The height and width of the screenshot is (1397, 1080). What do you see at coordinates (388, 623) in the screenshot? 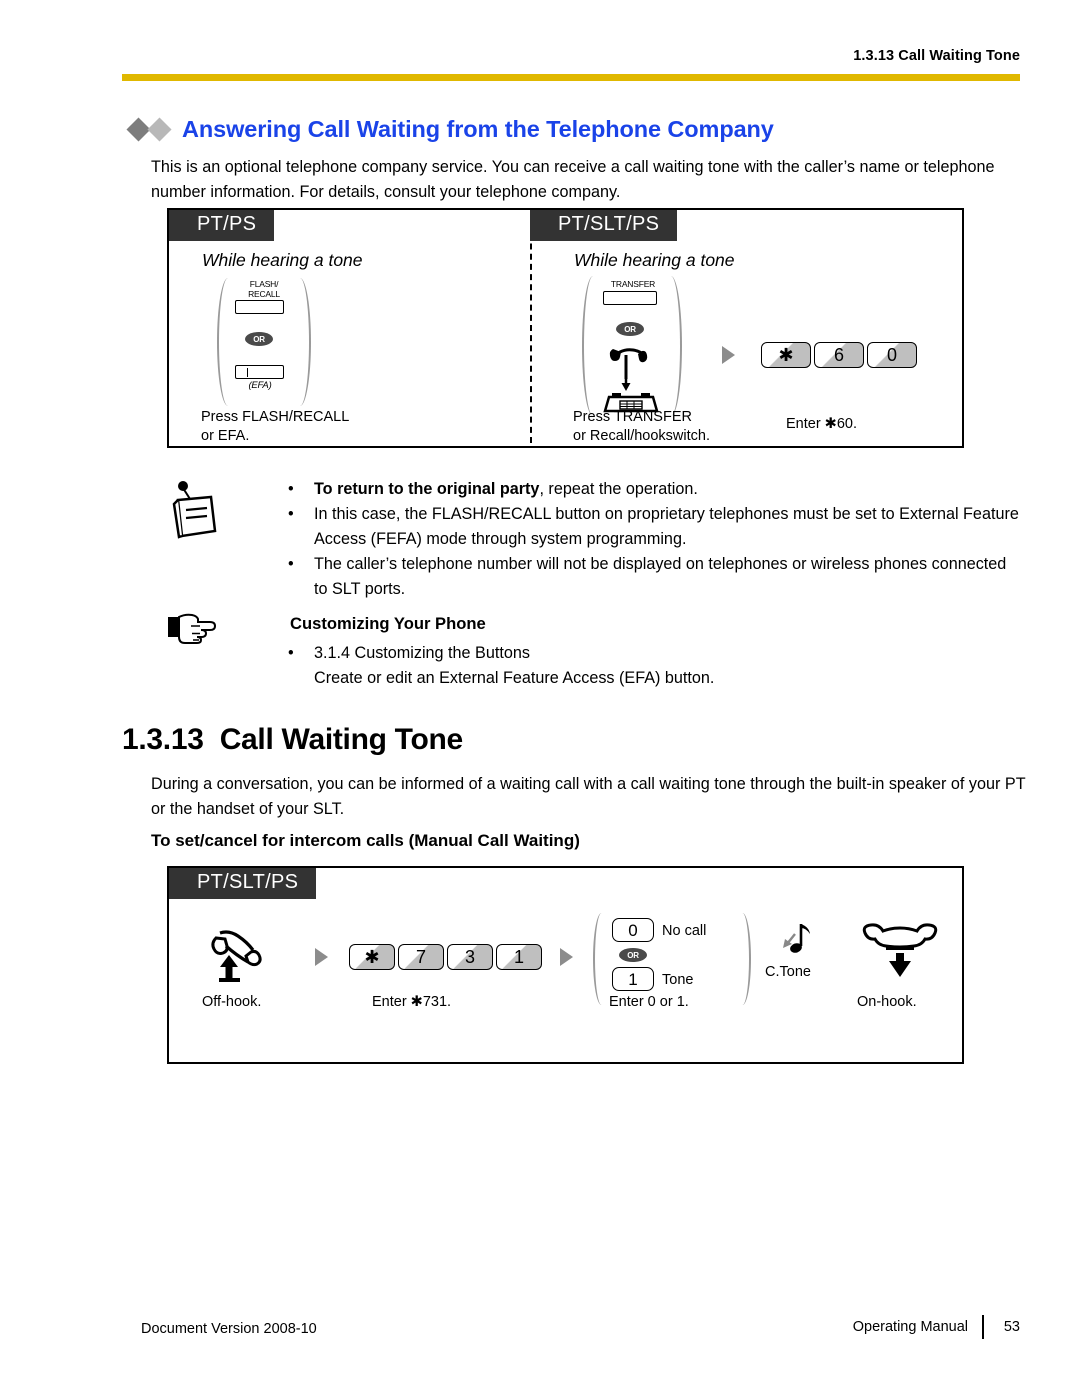
I see `customizing-title: Customizing Your Phone` at bounding box center [388, 623].